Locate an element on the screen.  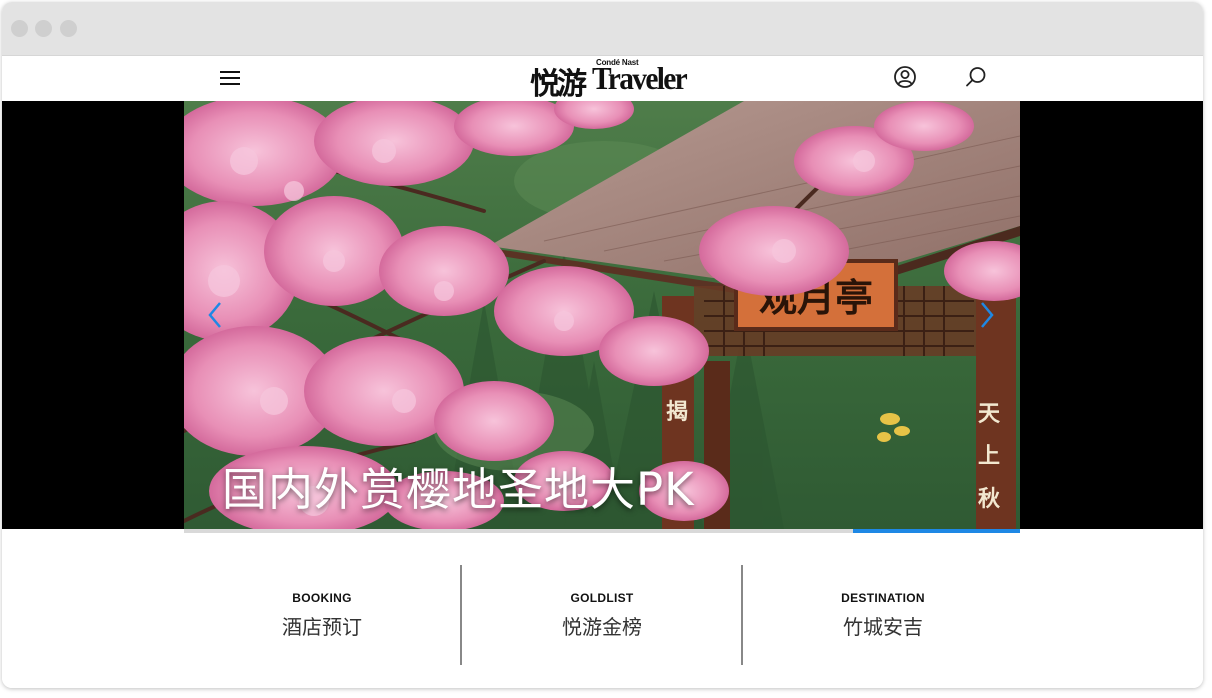
goldlist-link: GOLDLIST 悦游金榜 is located at coordinates (602, 615).